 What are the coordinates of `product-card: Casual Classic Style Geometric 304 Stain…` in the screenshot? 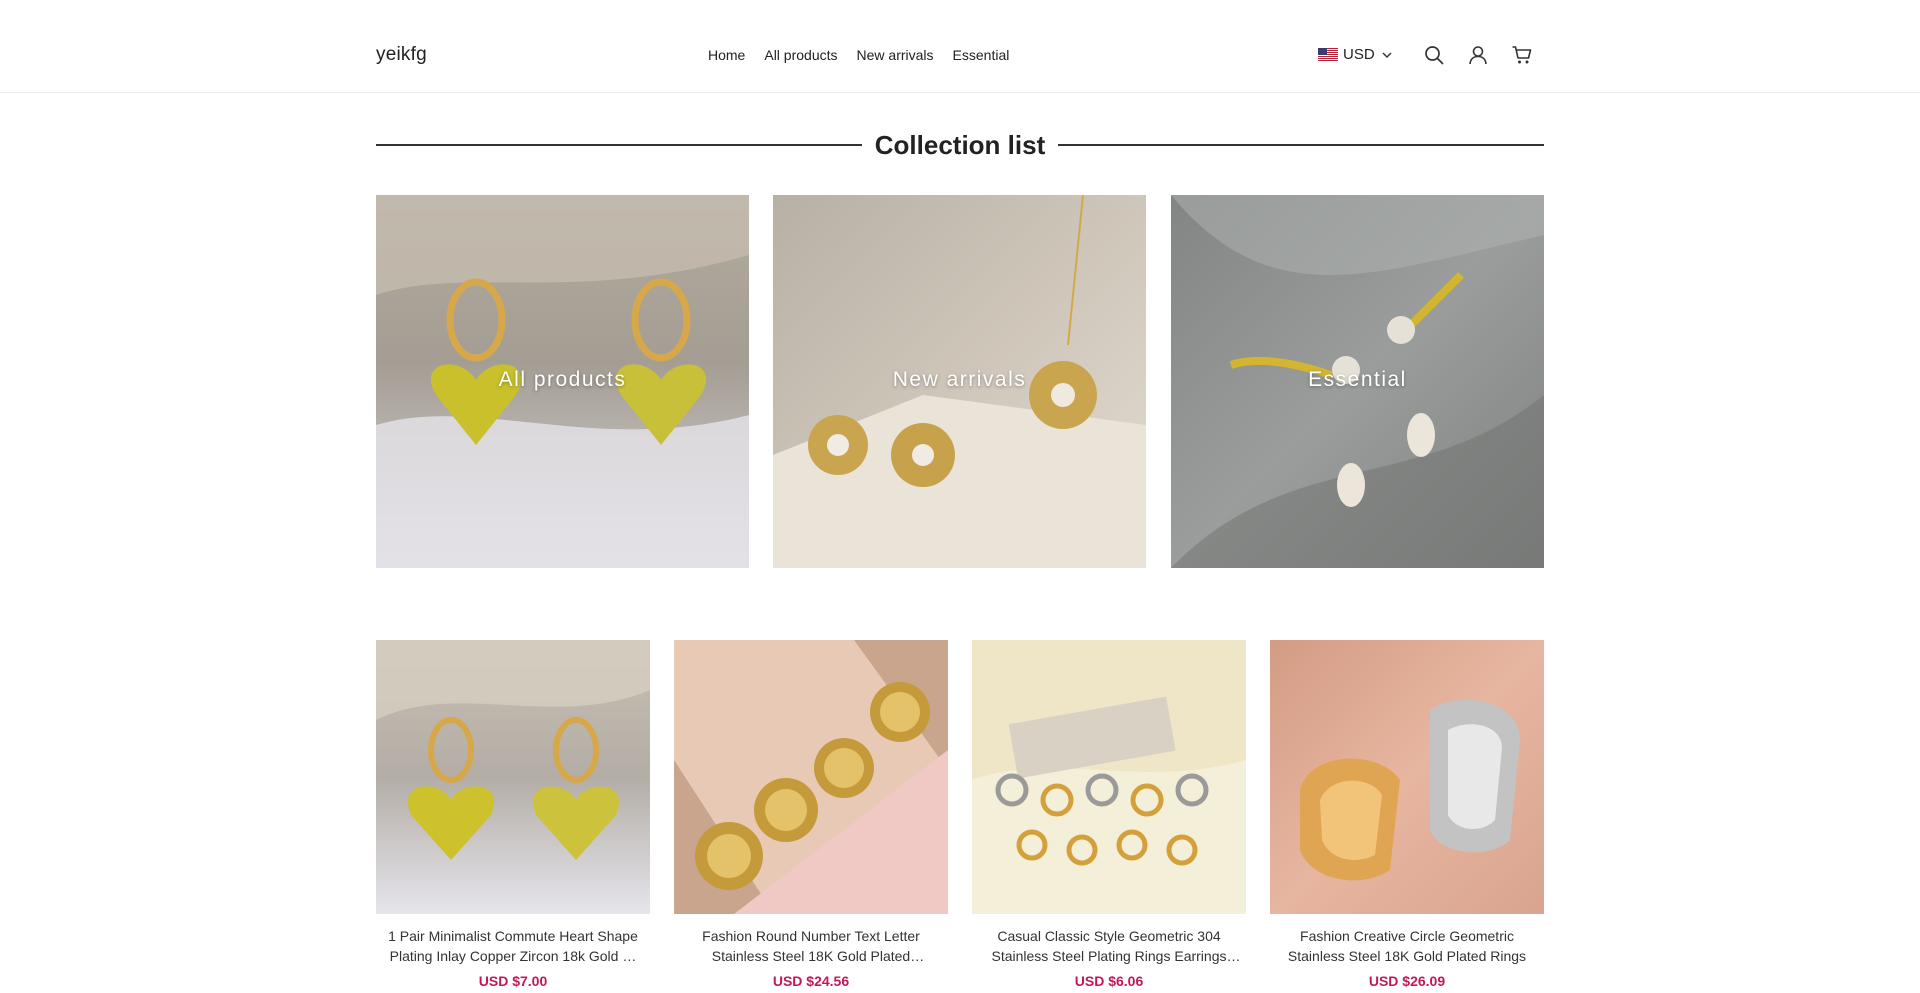 It's located at (1109, 814).